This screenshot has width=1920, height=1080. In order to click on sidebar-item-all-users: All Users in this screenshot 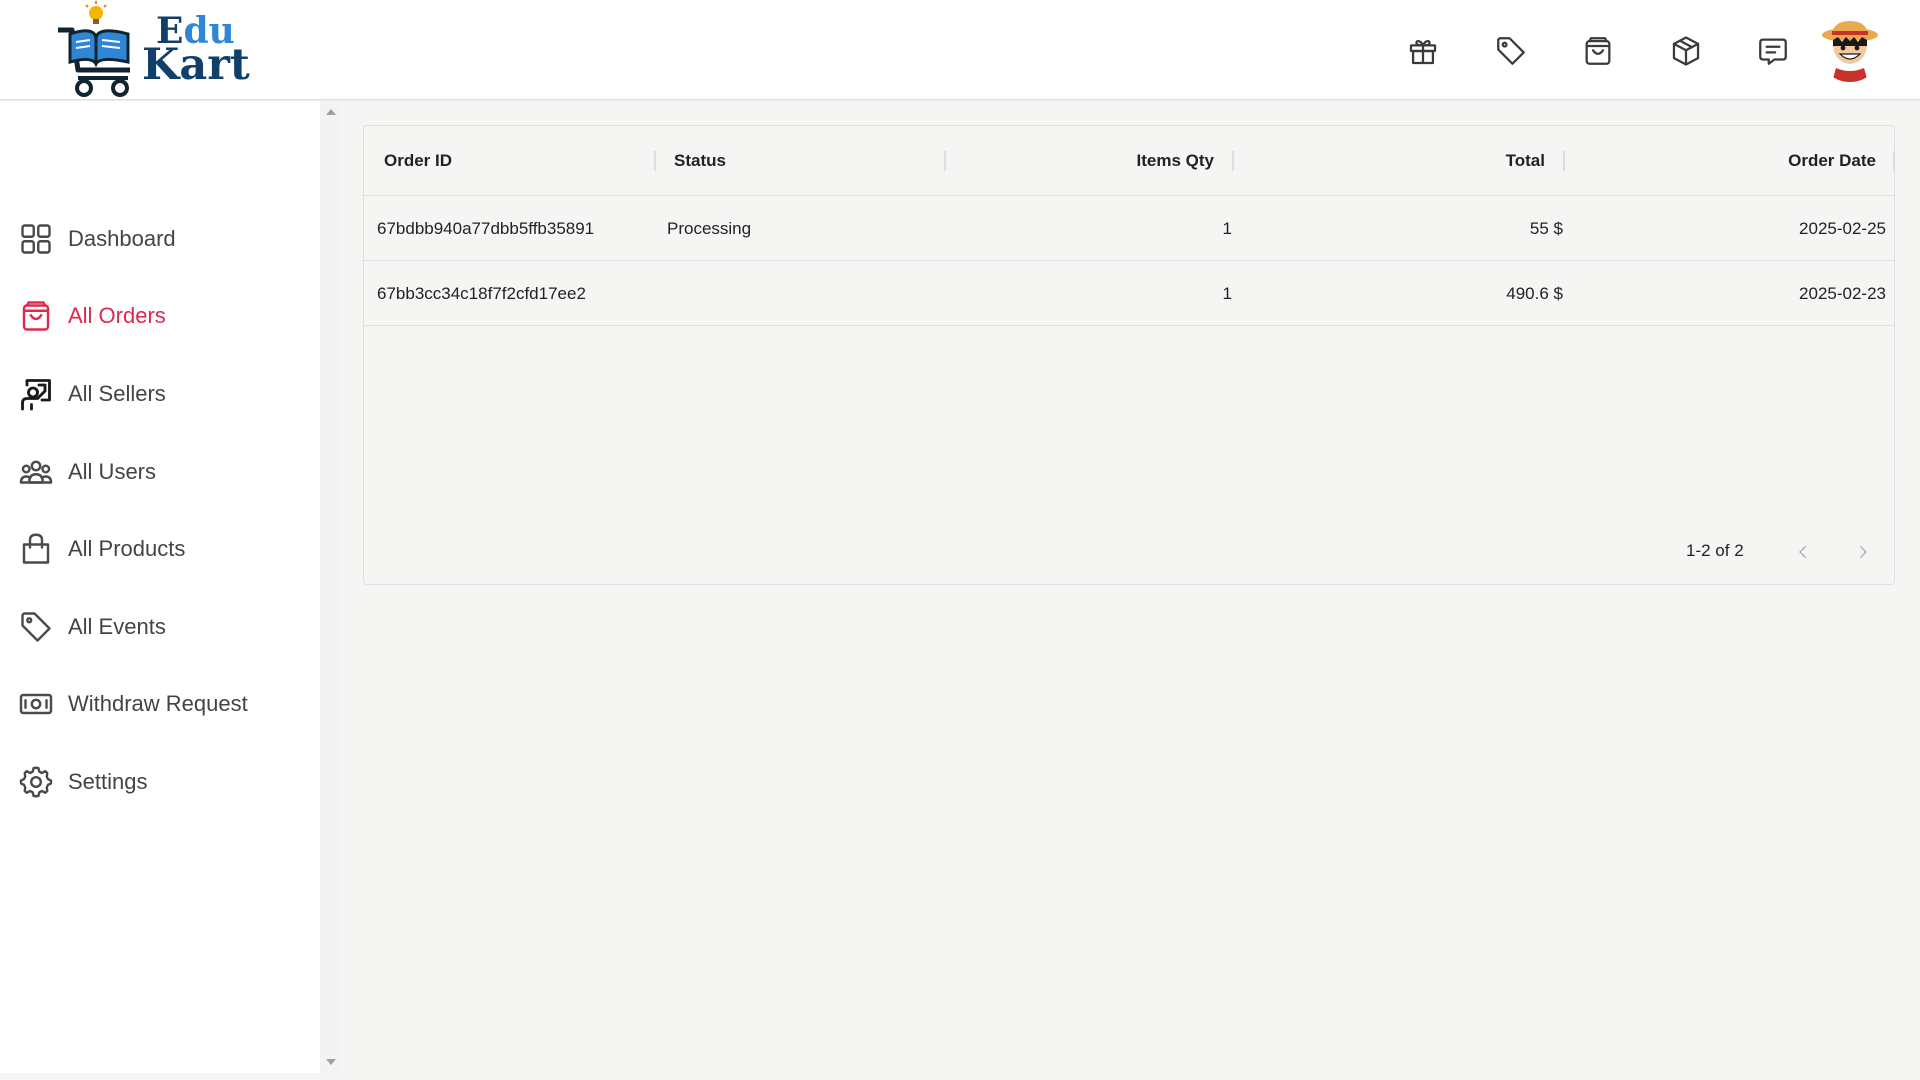, I will do `click(163, 472)`.